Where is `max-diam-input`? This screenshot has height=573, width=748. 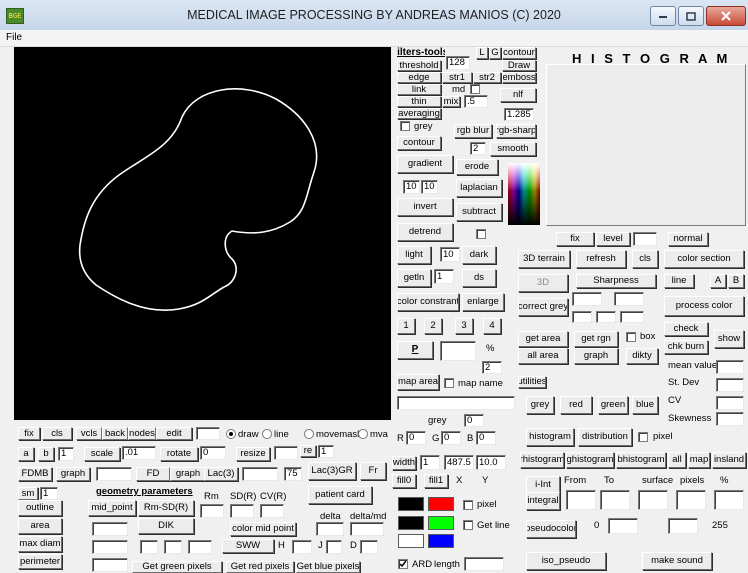
max-diam-input is located at coordinates (110, 547).